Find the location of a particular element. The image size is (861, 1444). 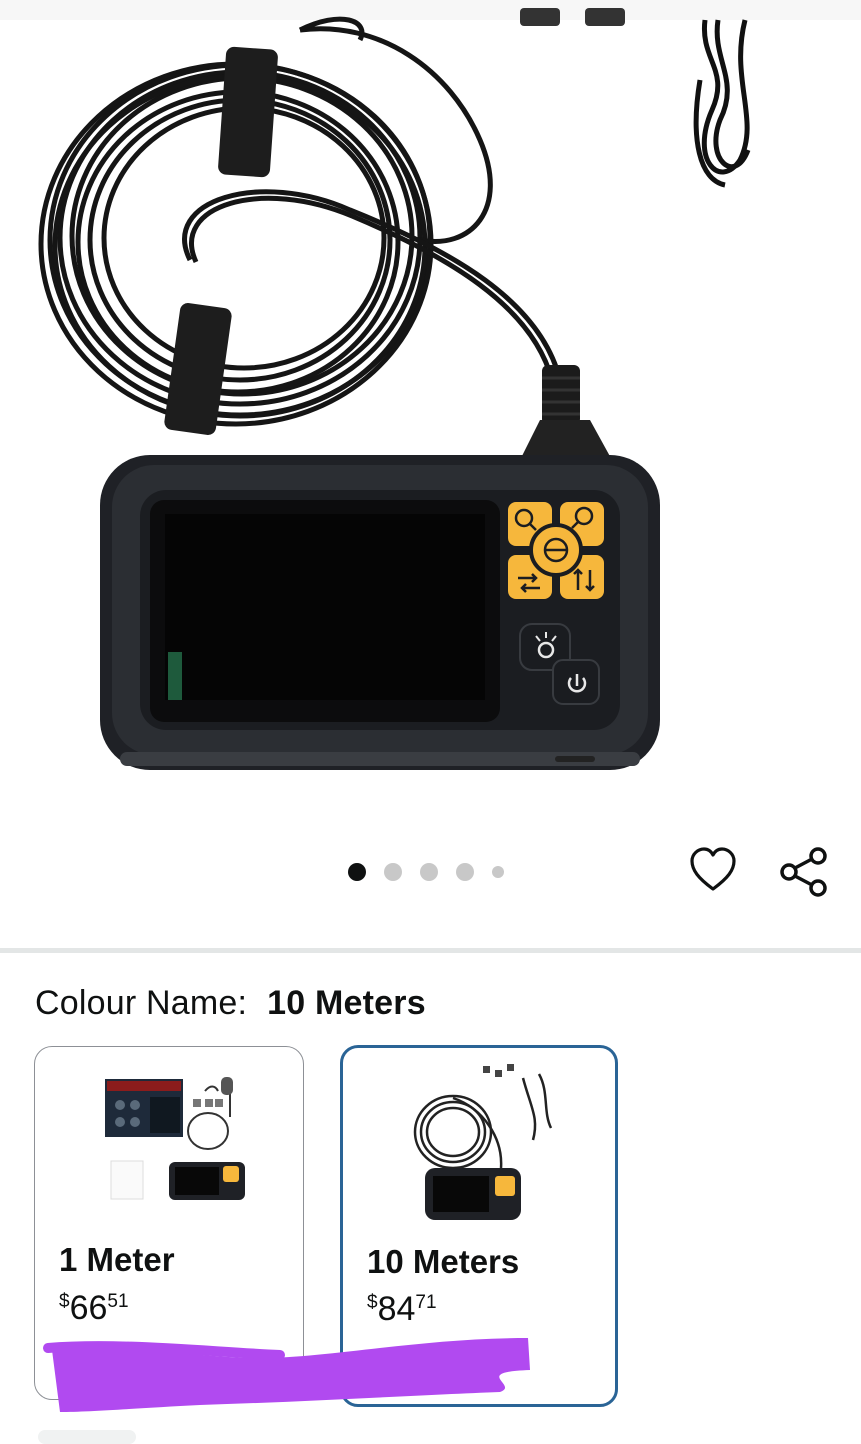

image-pagination-dots is located at coordinates (426, 872).